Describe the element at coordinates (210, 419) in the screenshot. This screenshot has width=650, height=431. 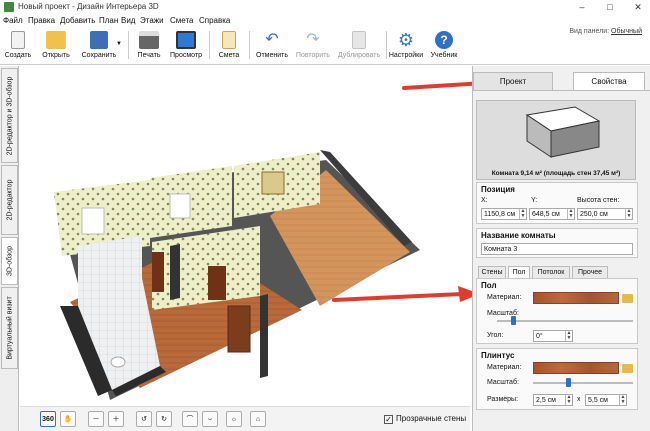
I see `tilt-down-button: ⌣` at that location.